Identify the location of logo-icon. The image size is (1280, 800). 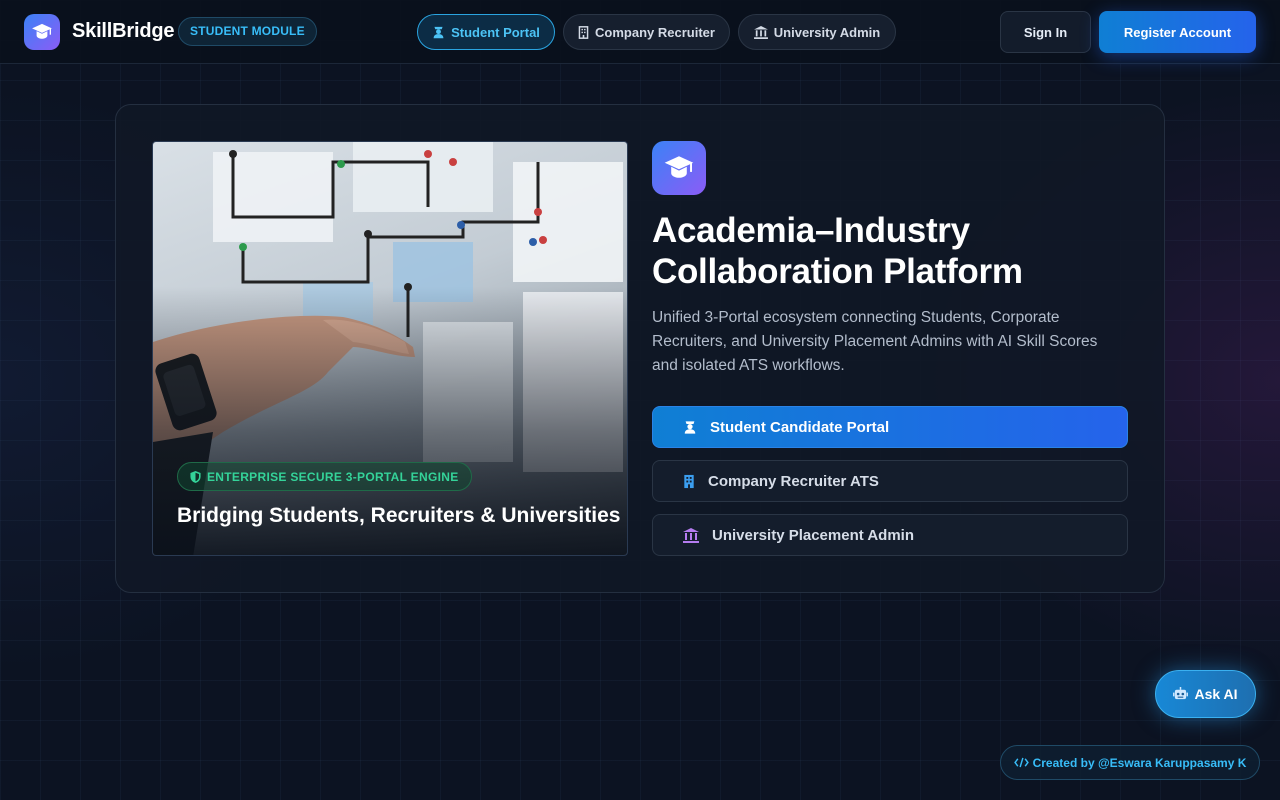
(42, 32).